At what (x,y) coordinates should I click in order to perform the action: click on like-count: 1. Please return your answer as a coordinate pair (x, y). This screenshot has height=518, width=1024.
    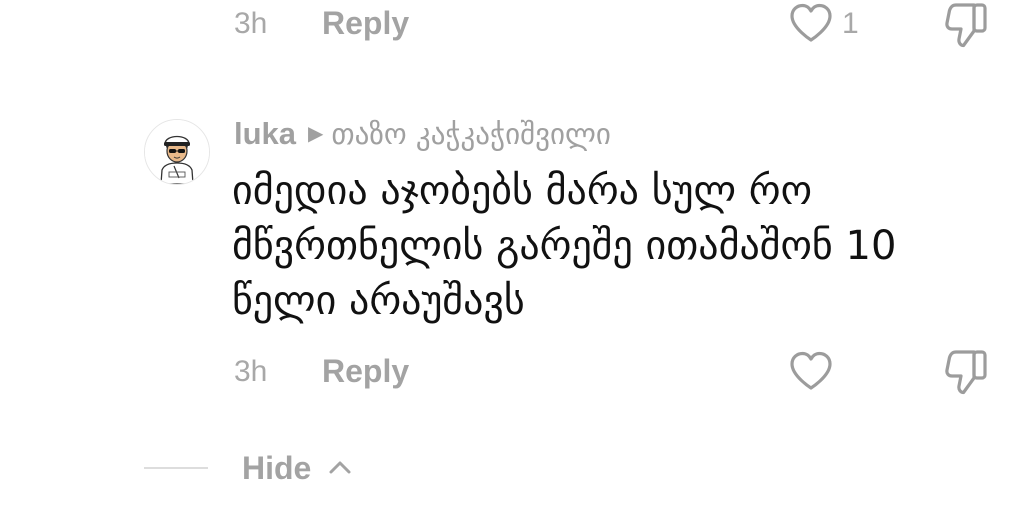
    Looking at the image, I should click on (850, 23).